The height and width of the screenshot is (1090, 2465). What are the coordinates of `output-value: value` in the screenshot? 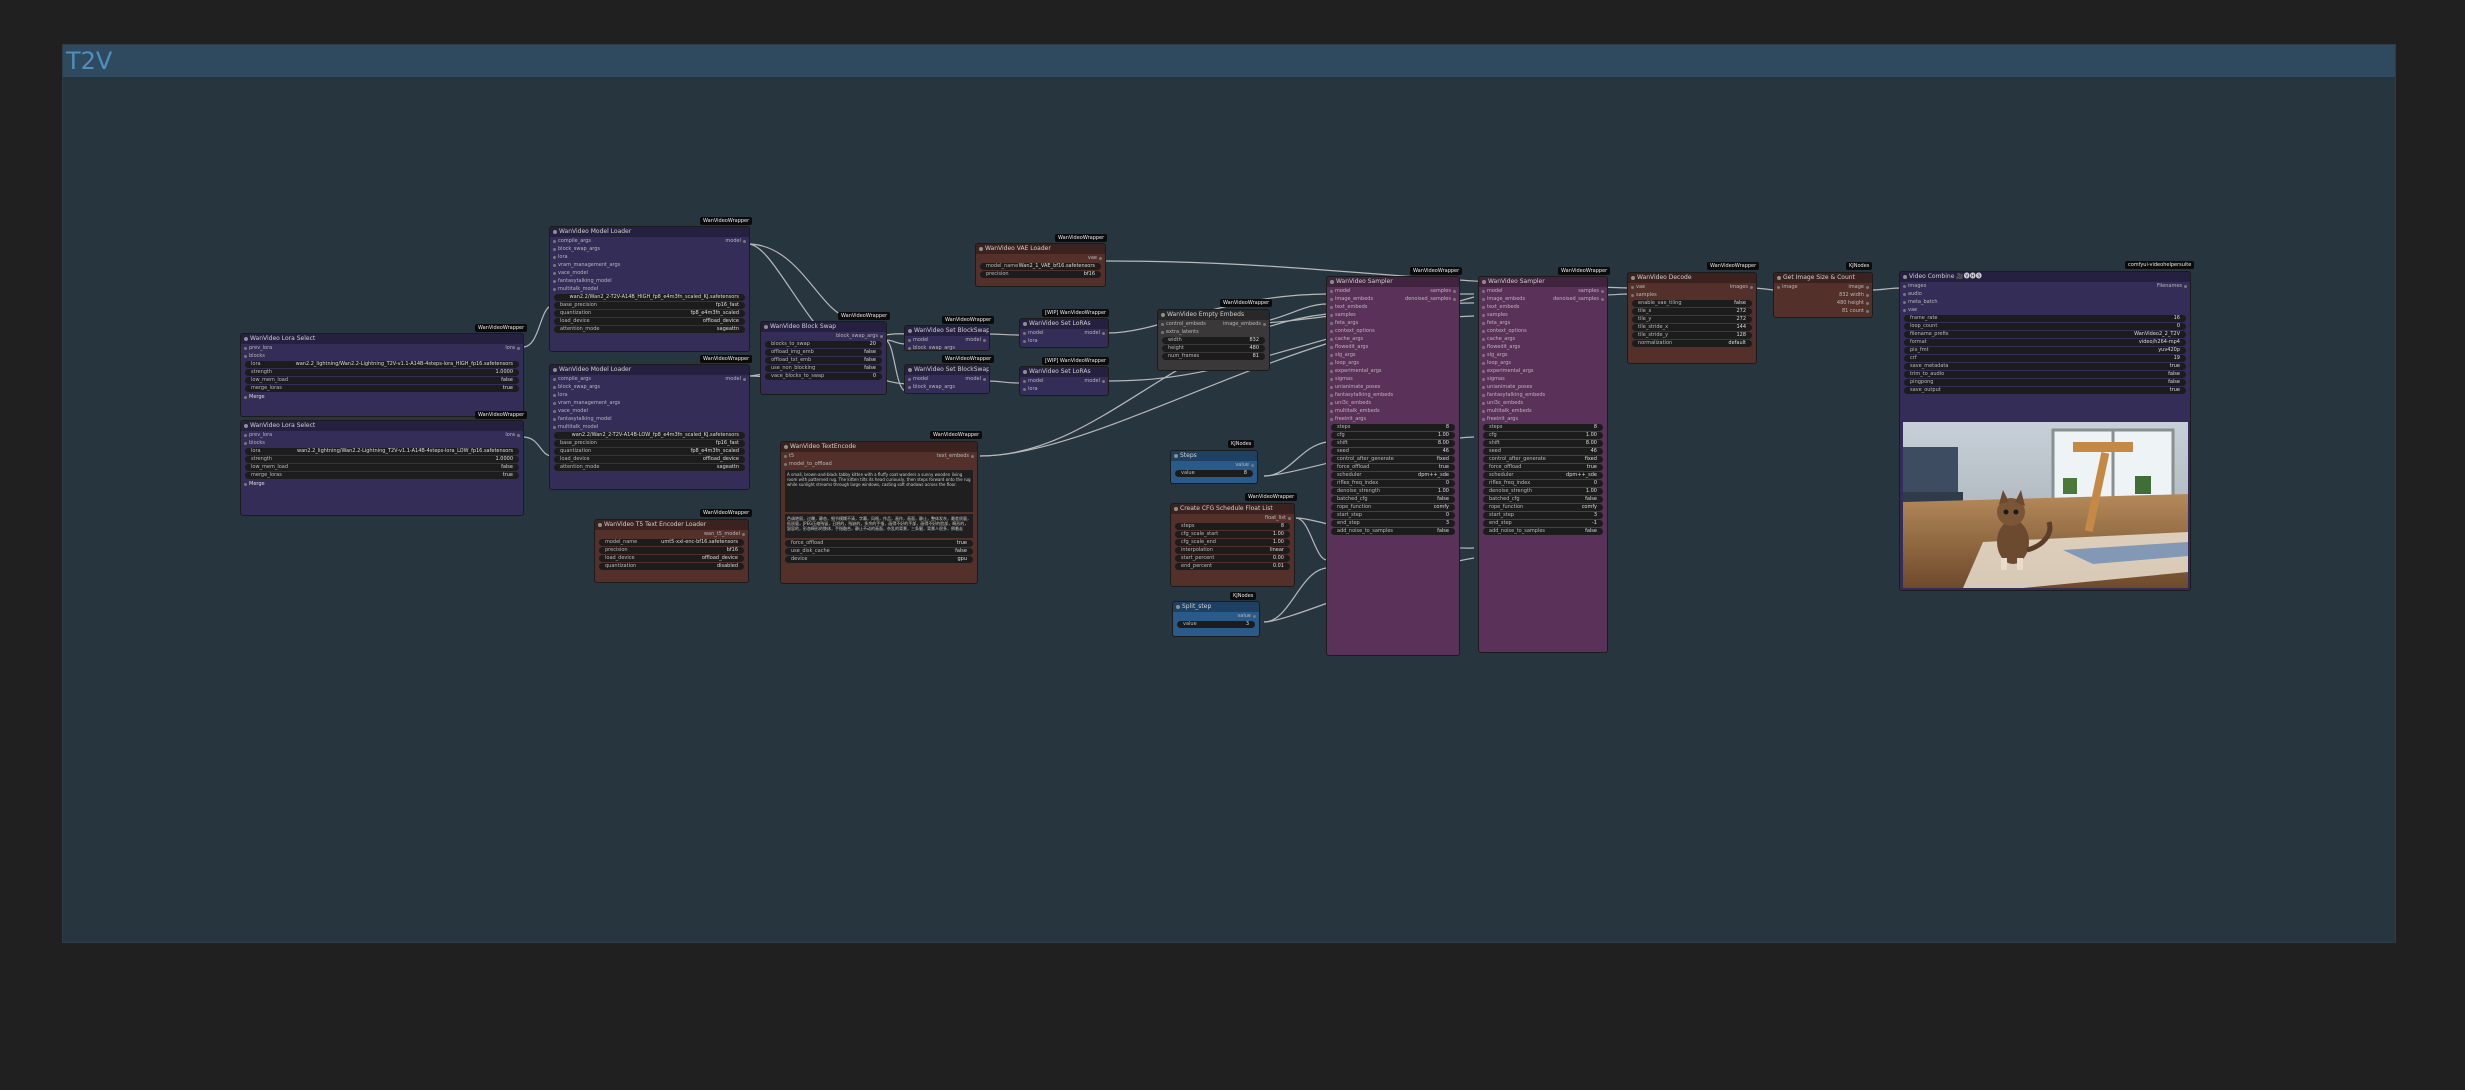 It's located at (1216, 616).